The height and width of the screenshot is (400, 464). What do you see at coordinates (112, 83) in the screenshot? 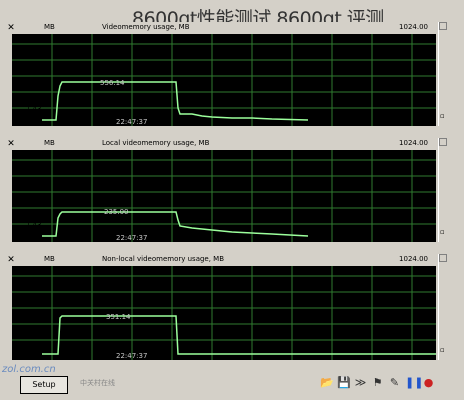
I see `peak-label: 556.14` at bounding box center [112, 83].